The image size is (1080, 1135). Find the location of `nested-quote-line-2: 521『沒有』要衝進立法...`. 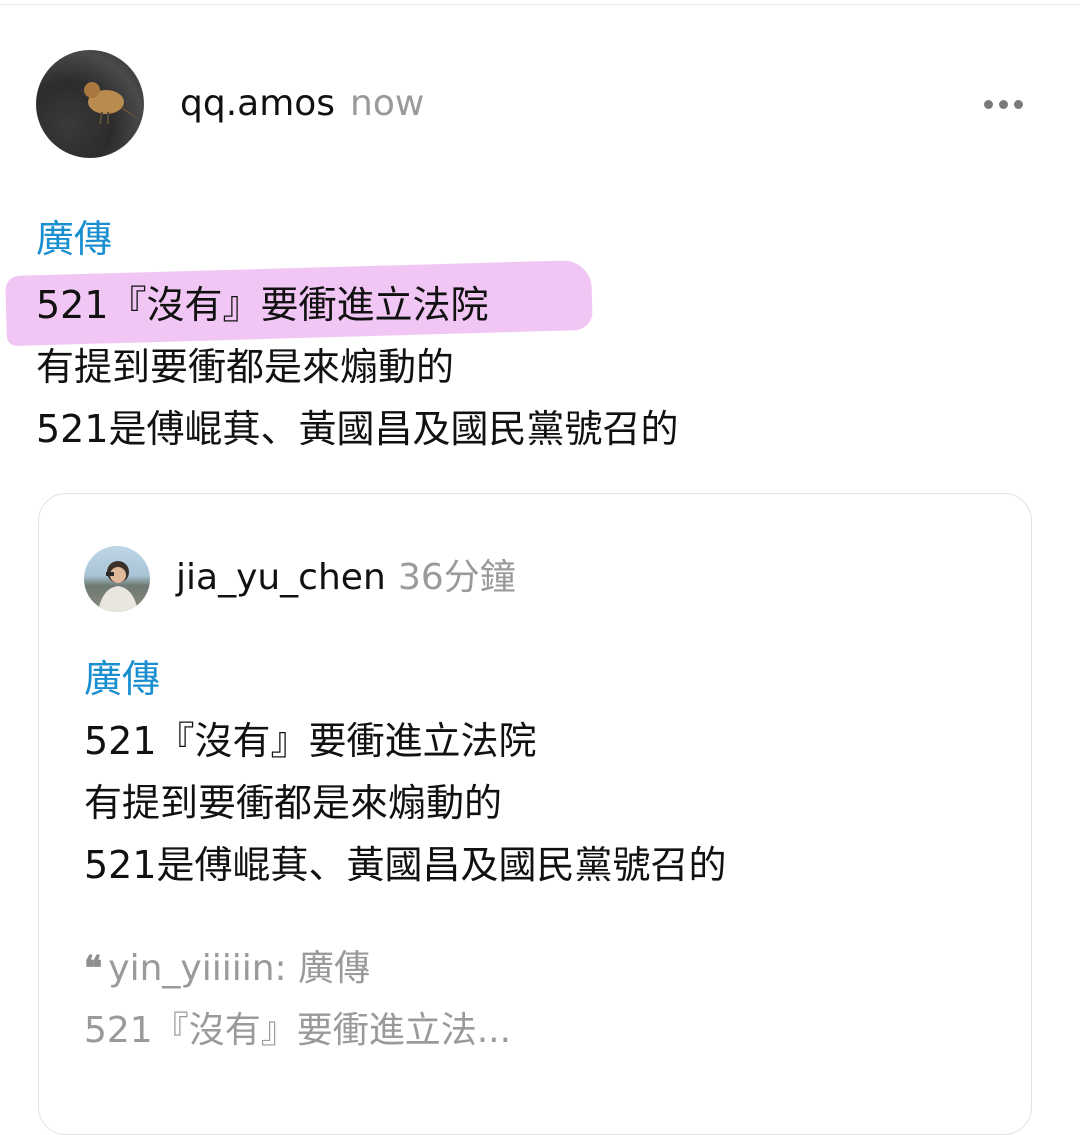

nested-quote-line-2: 521『沒有』要衝進立法... is located at coordinates (298, 1030).